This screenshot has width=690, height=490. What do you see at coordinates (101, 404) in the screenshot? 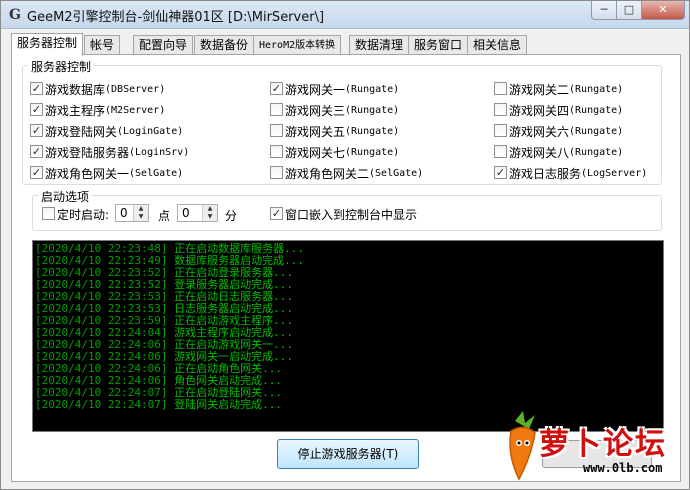
I see `log-timestamp: [2020/4/10 22:24:07]` at bounding box center [101, 404].